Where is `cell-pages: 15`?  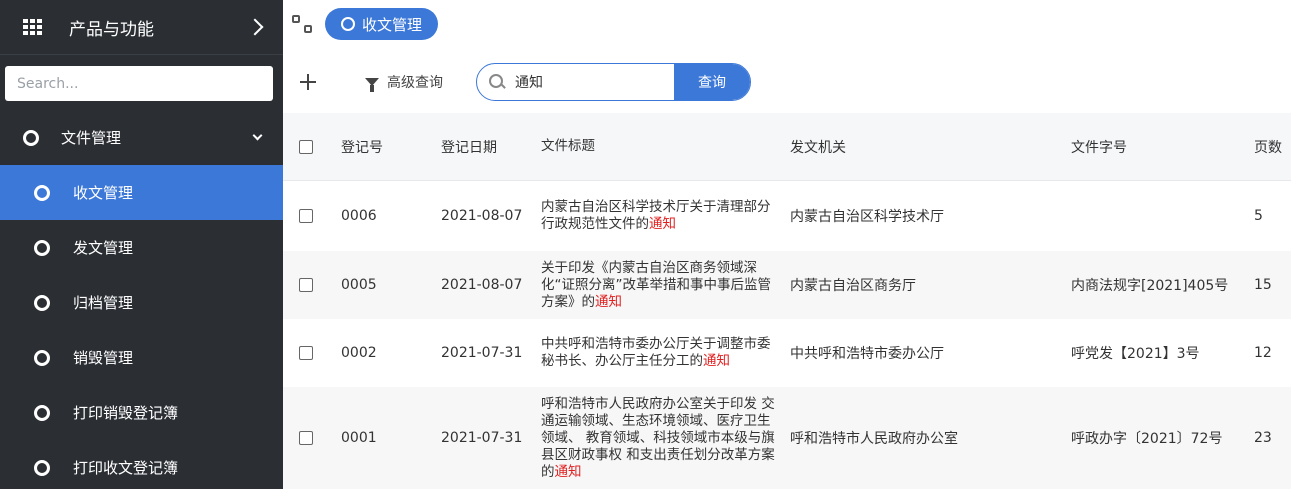
cell-pages: 15 is located at coordinates (1263, 285).